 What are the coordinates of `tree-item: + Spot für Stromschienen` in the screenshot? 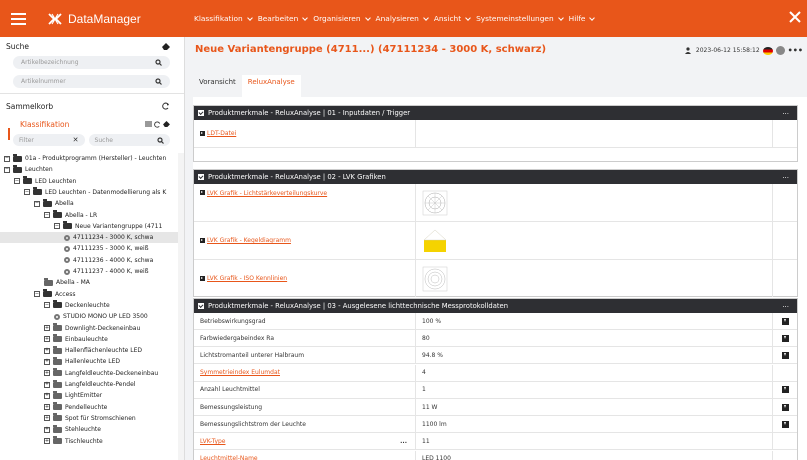 It's located at (90, 418).